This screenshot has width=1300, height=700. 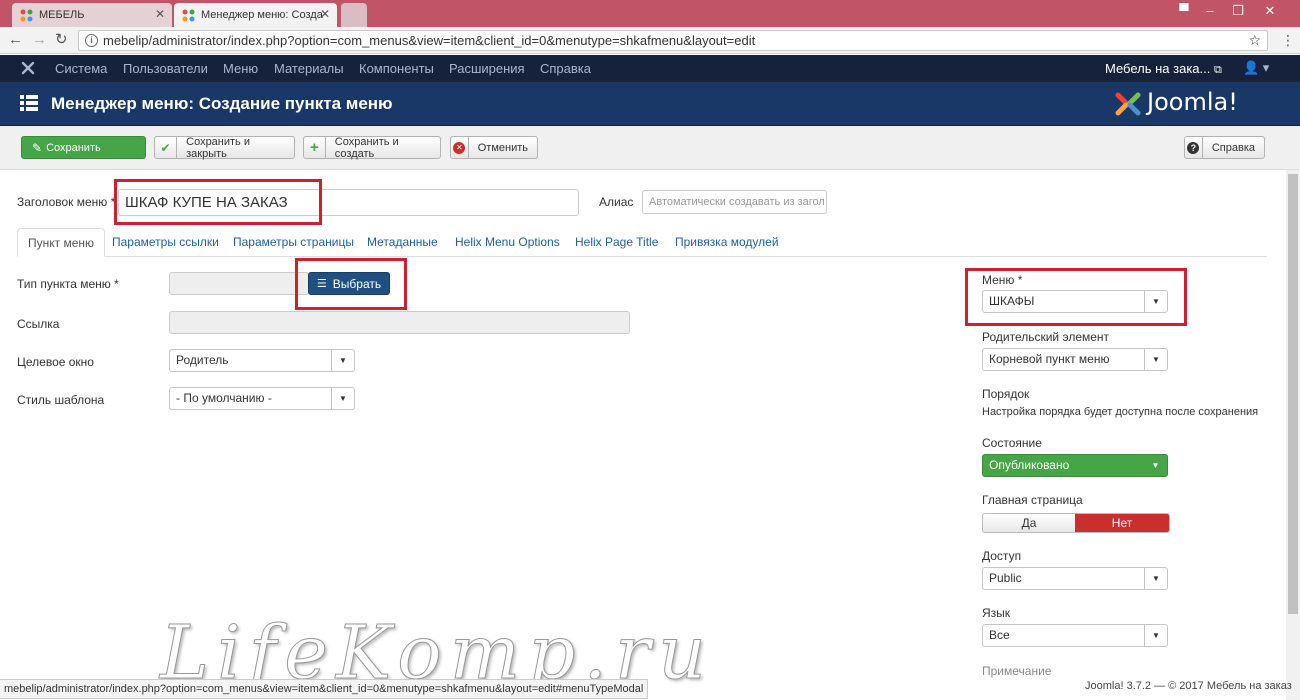 What do you see at coordinates (1293, 394) in the screenshot?
I see `scrollbar-thumb` at bounding box center [1293, 394].